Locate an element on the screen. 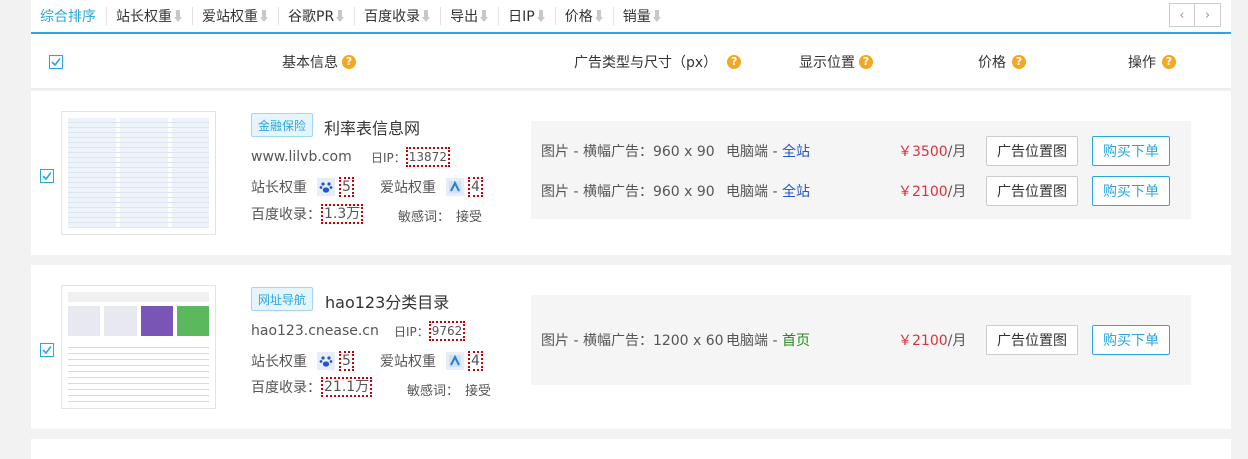 This screenshot has height=459, width=1248. site-url: hao123.cnease.cn is located at coordinates (315, 331).